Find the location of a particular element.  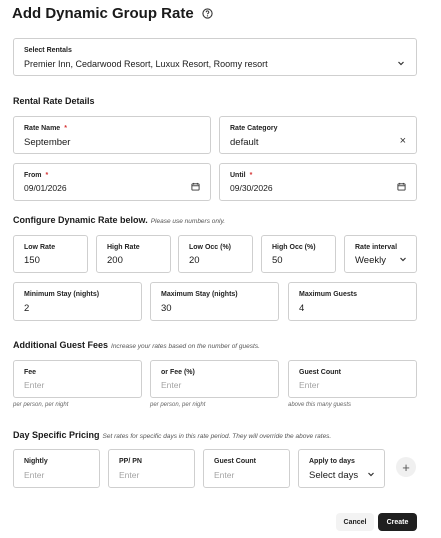

from-label: From * is located at coordinates (36, 175).